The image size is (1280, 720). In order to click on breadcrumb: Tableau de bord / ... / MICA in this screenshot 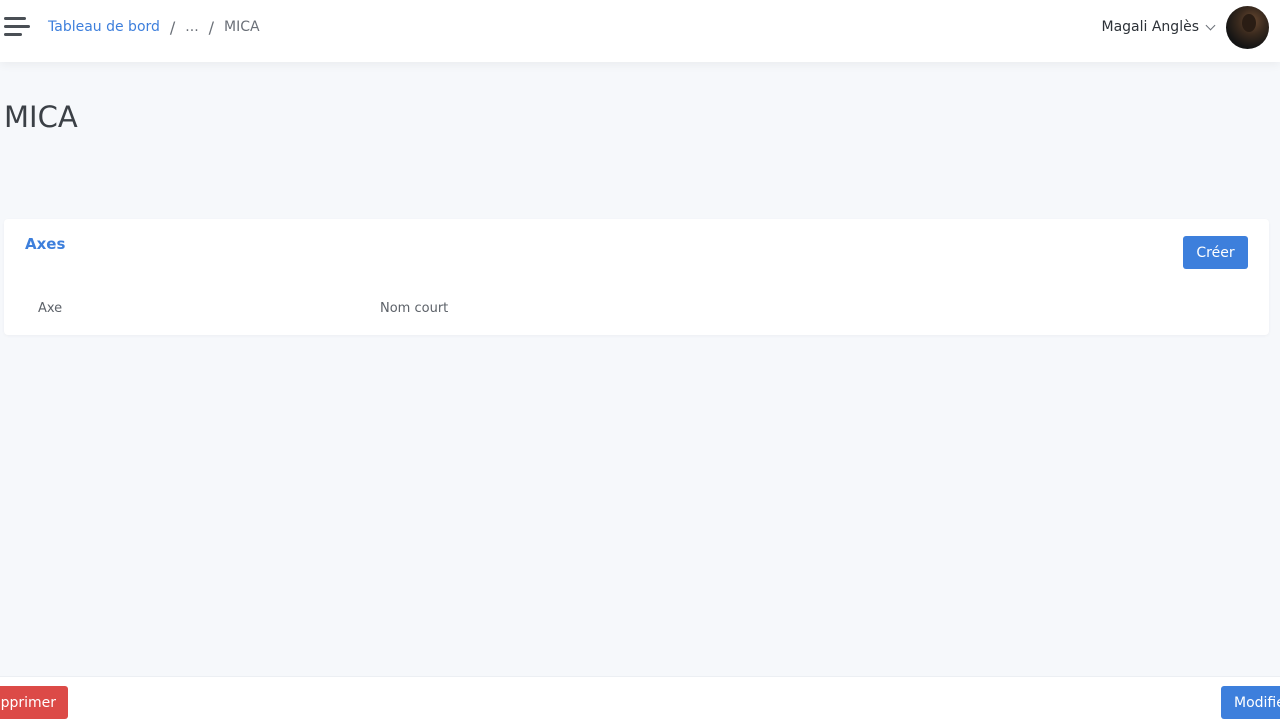, I will do `click(154, 27)`.